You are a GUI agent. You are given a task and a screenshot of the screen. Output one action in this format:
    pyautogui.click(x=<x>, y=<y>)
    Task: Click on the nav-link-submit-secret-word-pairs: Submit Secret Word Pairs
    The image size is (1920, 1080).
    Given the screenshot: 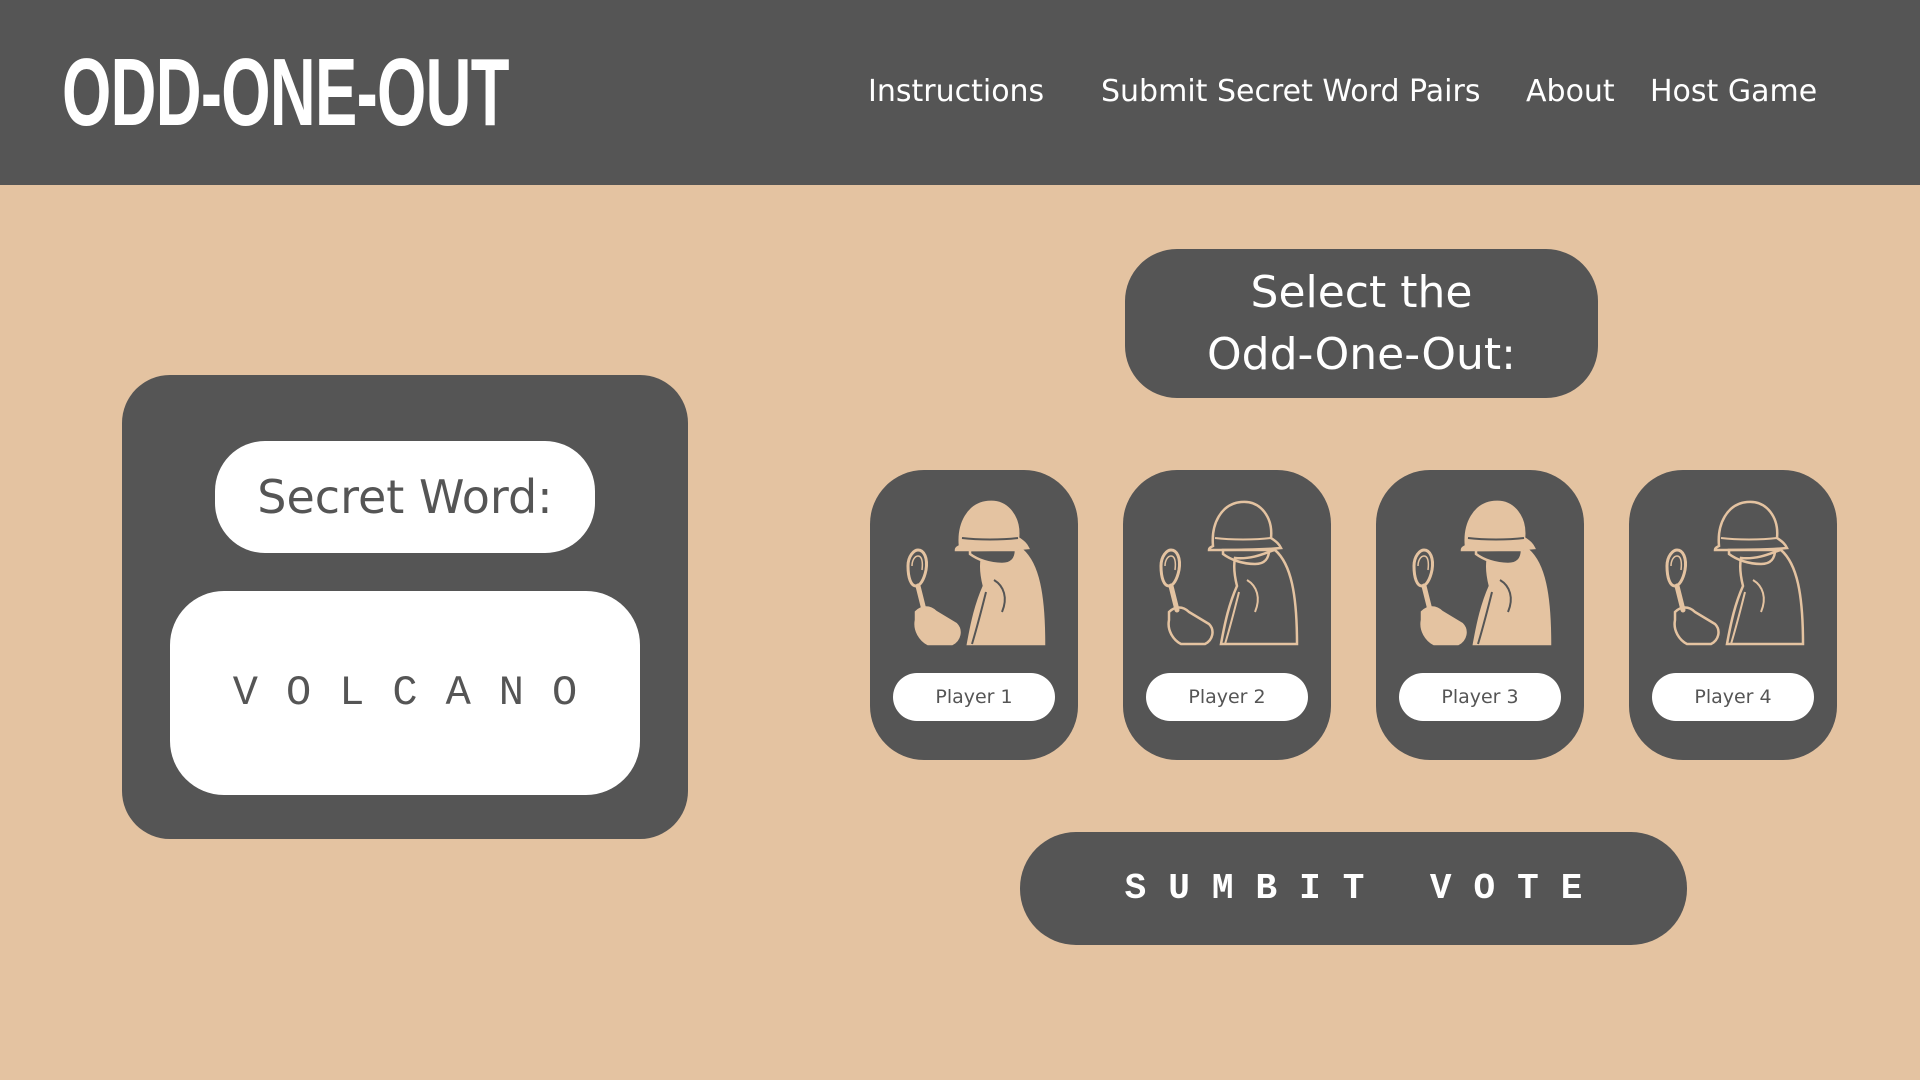 What is the action you would take?
    pyautogui.click(x=1290, y=92)
    